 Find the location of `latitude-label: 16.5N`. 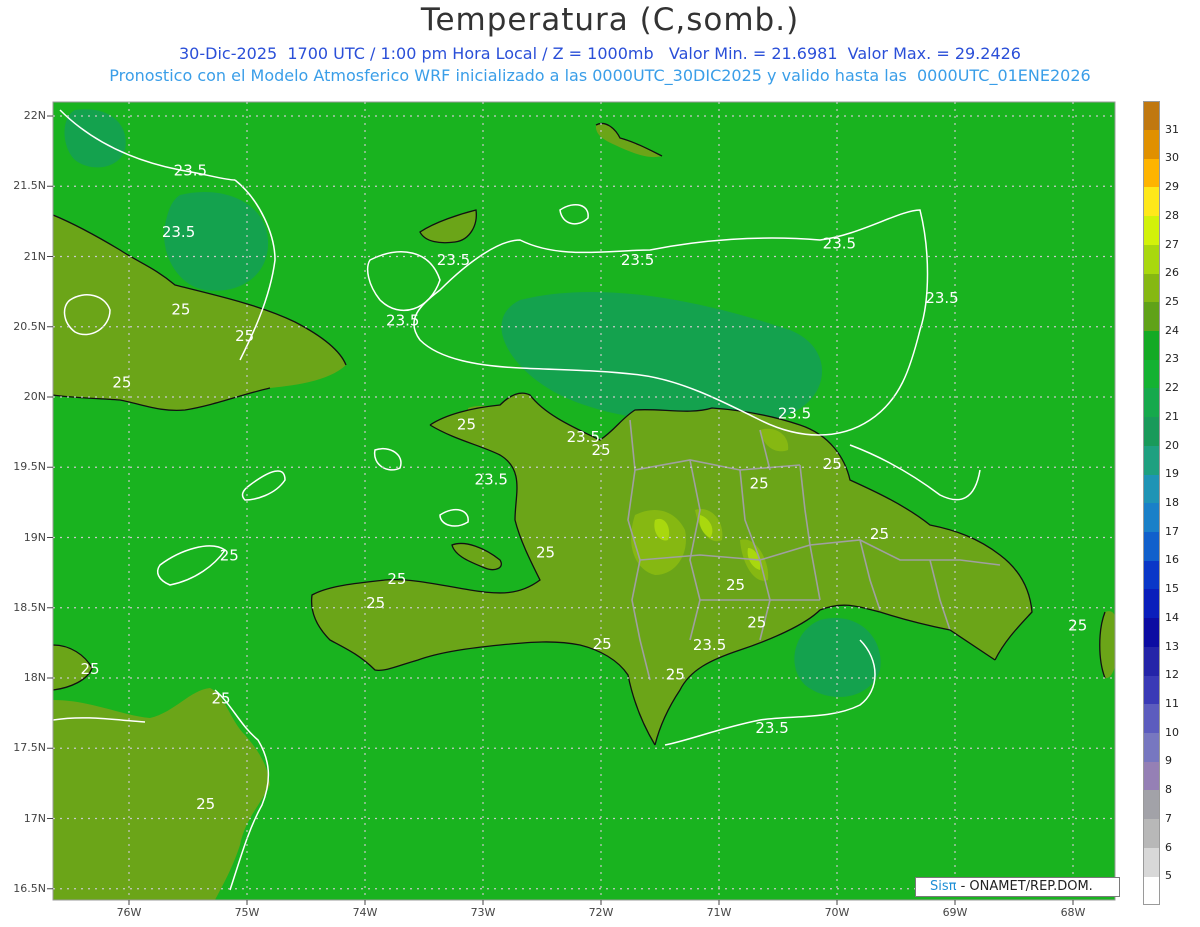

latitude-label: 16.5N is located at coordinates (29, 888).